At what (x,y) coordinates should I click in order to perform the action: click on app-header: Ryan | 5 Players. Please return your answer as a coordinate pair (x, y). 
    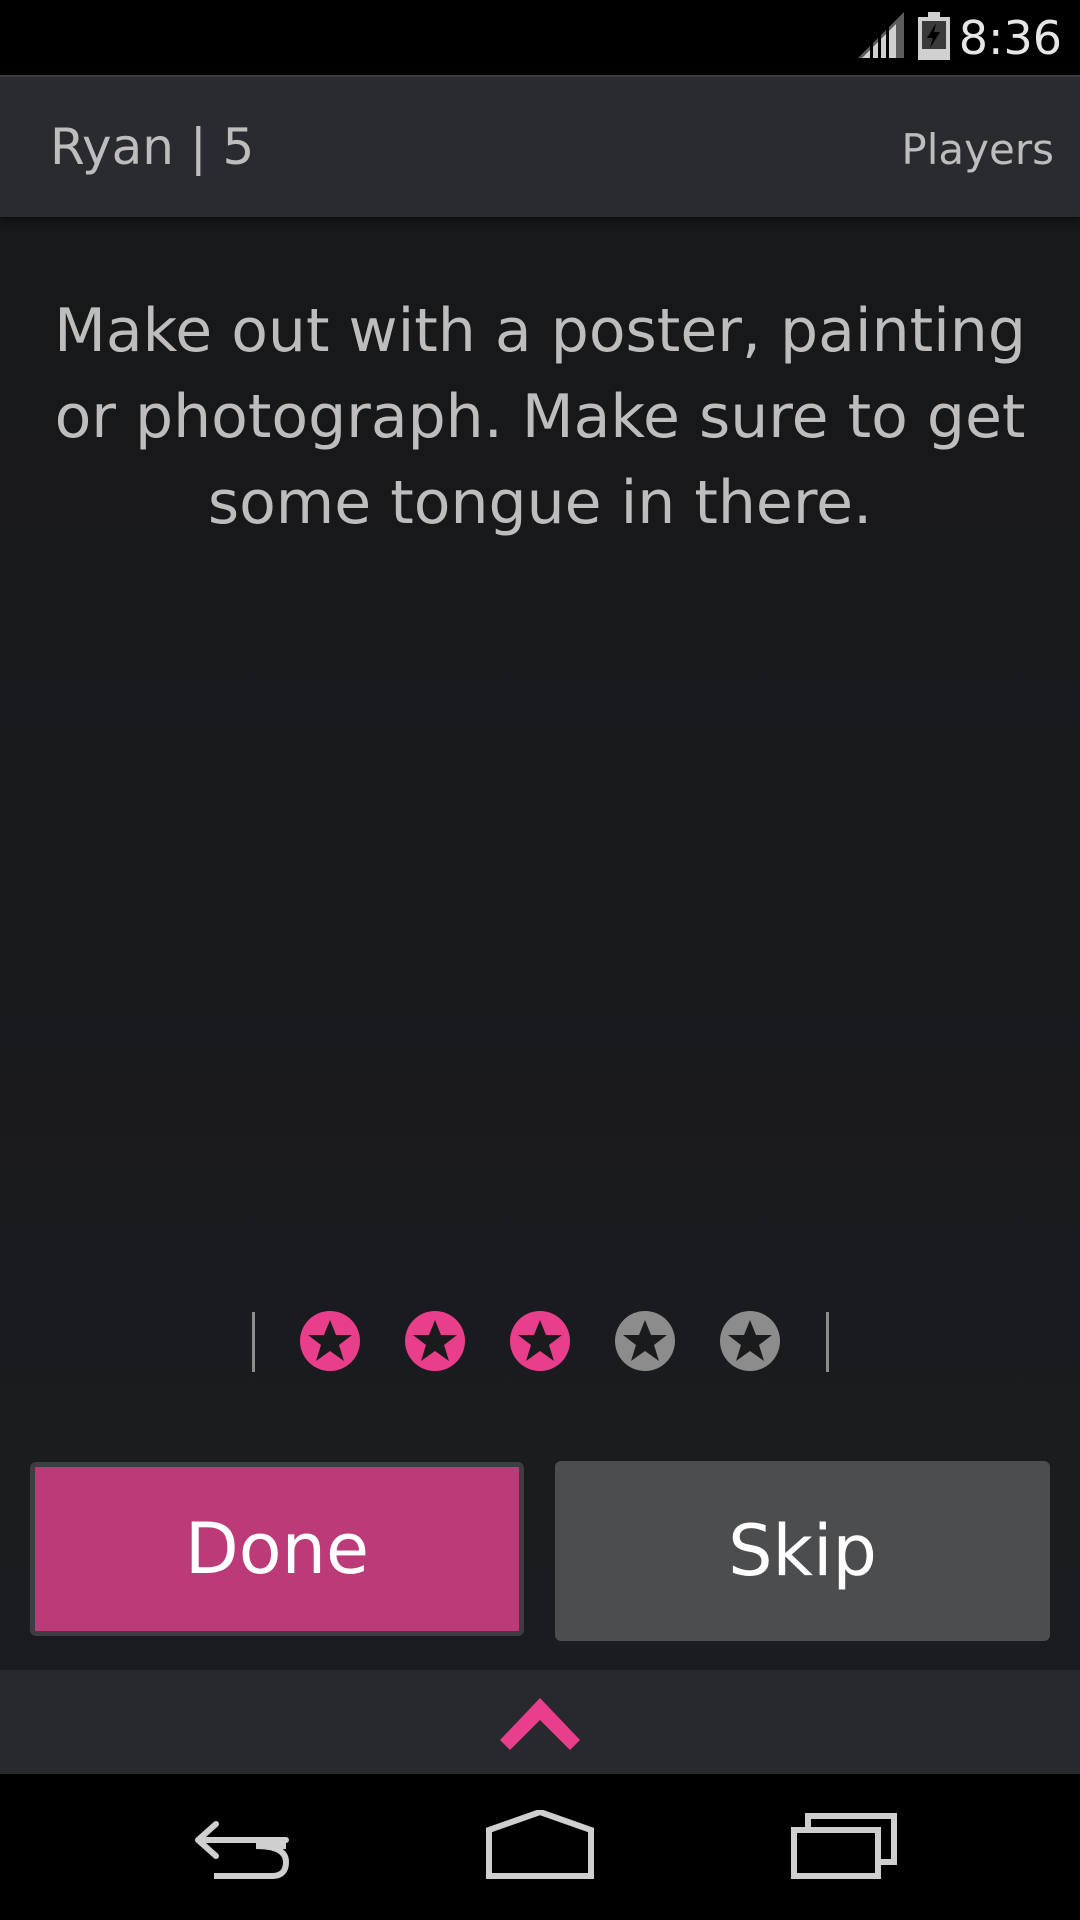
    Looking at the image, I should click on (540, 146).